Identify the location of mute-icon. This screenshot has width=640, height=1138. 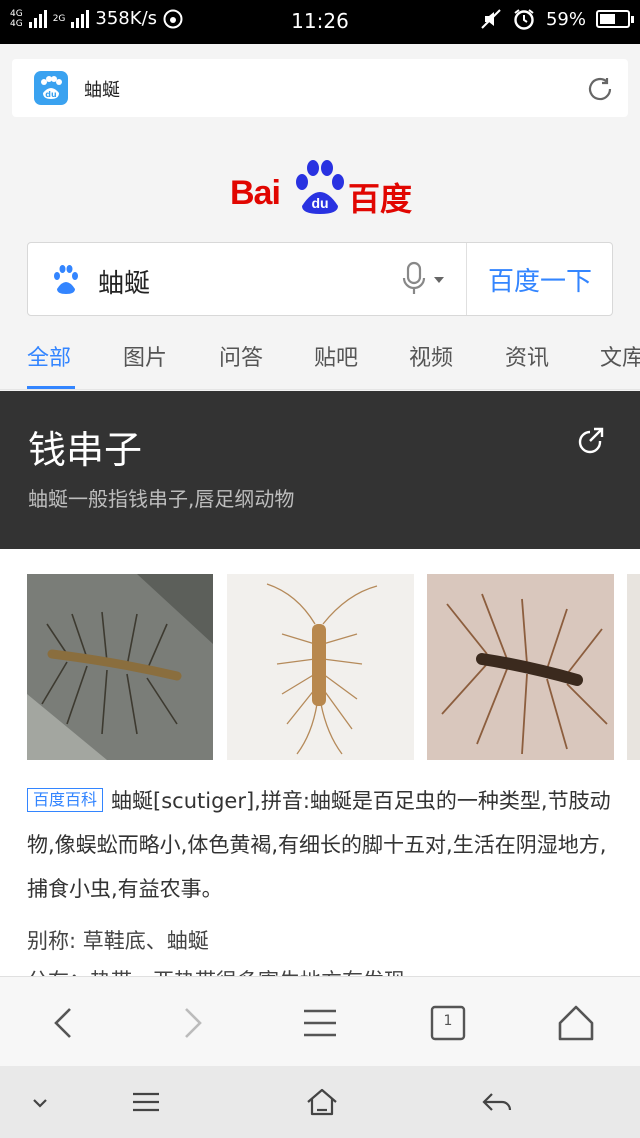
(491, 19).